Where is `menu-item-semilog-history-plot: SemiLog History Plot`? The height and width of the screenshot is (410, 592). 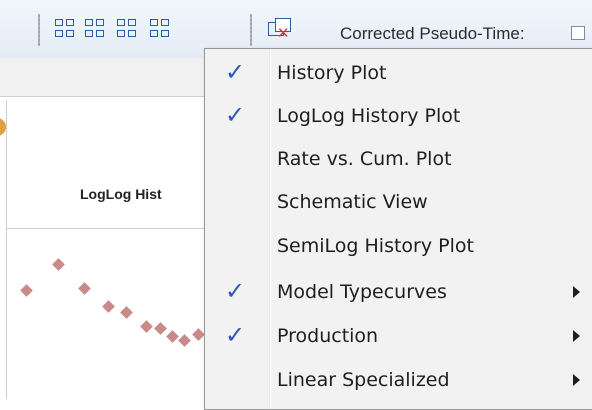 menu-item-semilog-history-plot: SemiLog History Plot is located at coordinates (398, 247).